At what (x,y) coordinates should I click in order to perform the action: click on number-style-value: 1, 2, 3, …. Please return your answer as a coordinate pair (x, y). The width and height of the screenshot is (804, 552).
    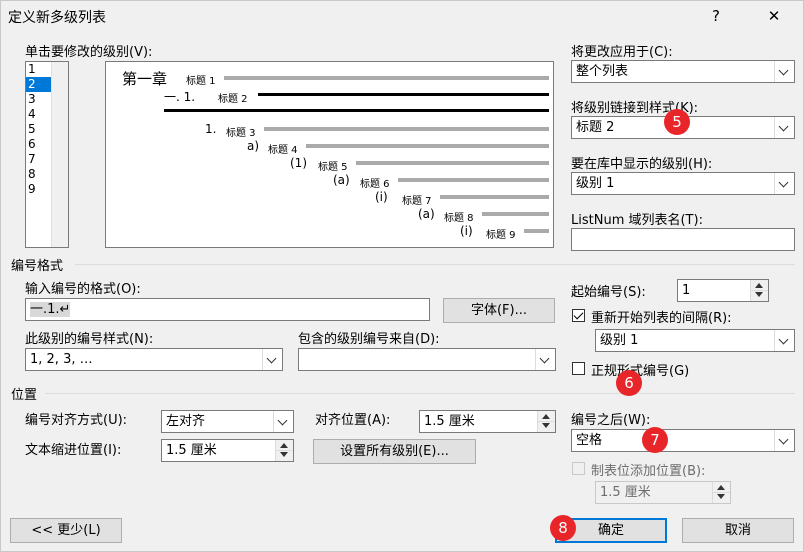
    Looking at the image, I should click on (61, 359).